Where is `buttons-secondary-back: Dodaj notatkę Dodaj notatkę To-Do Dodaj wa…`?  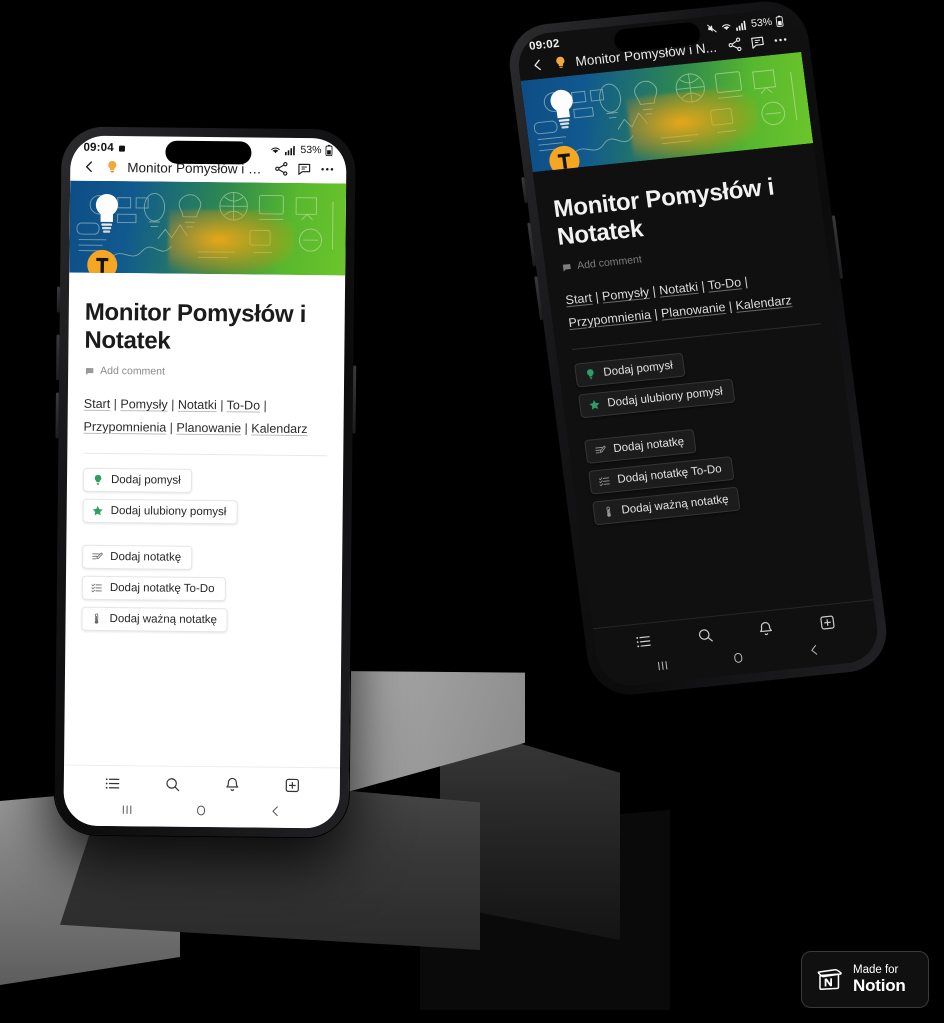 buttons-secondary-back: Dodaj notatkę Dodaj notatkę To-Do Dodaj wa… is located at coordinates (714, 470).